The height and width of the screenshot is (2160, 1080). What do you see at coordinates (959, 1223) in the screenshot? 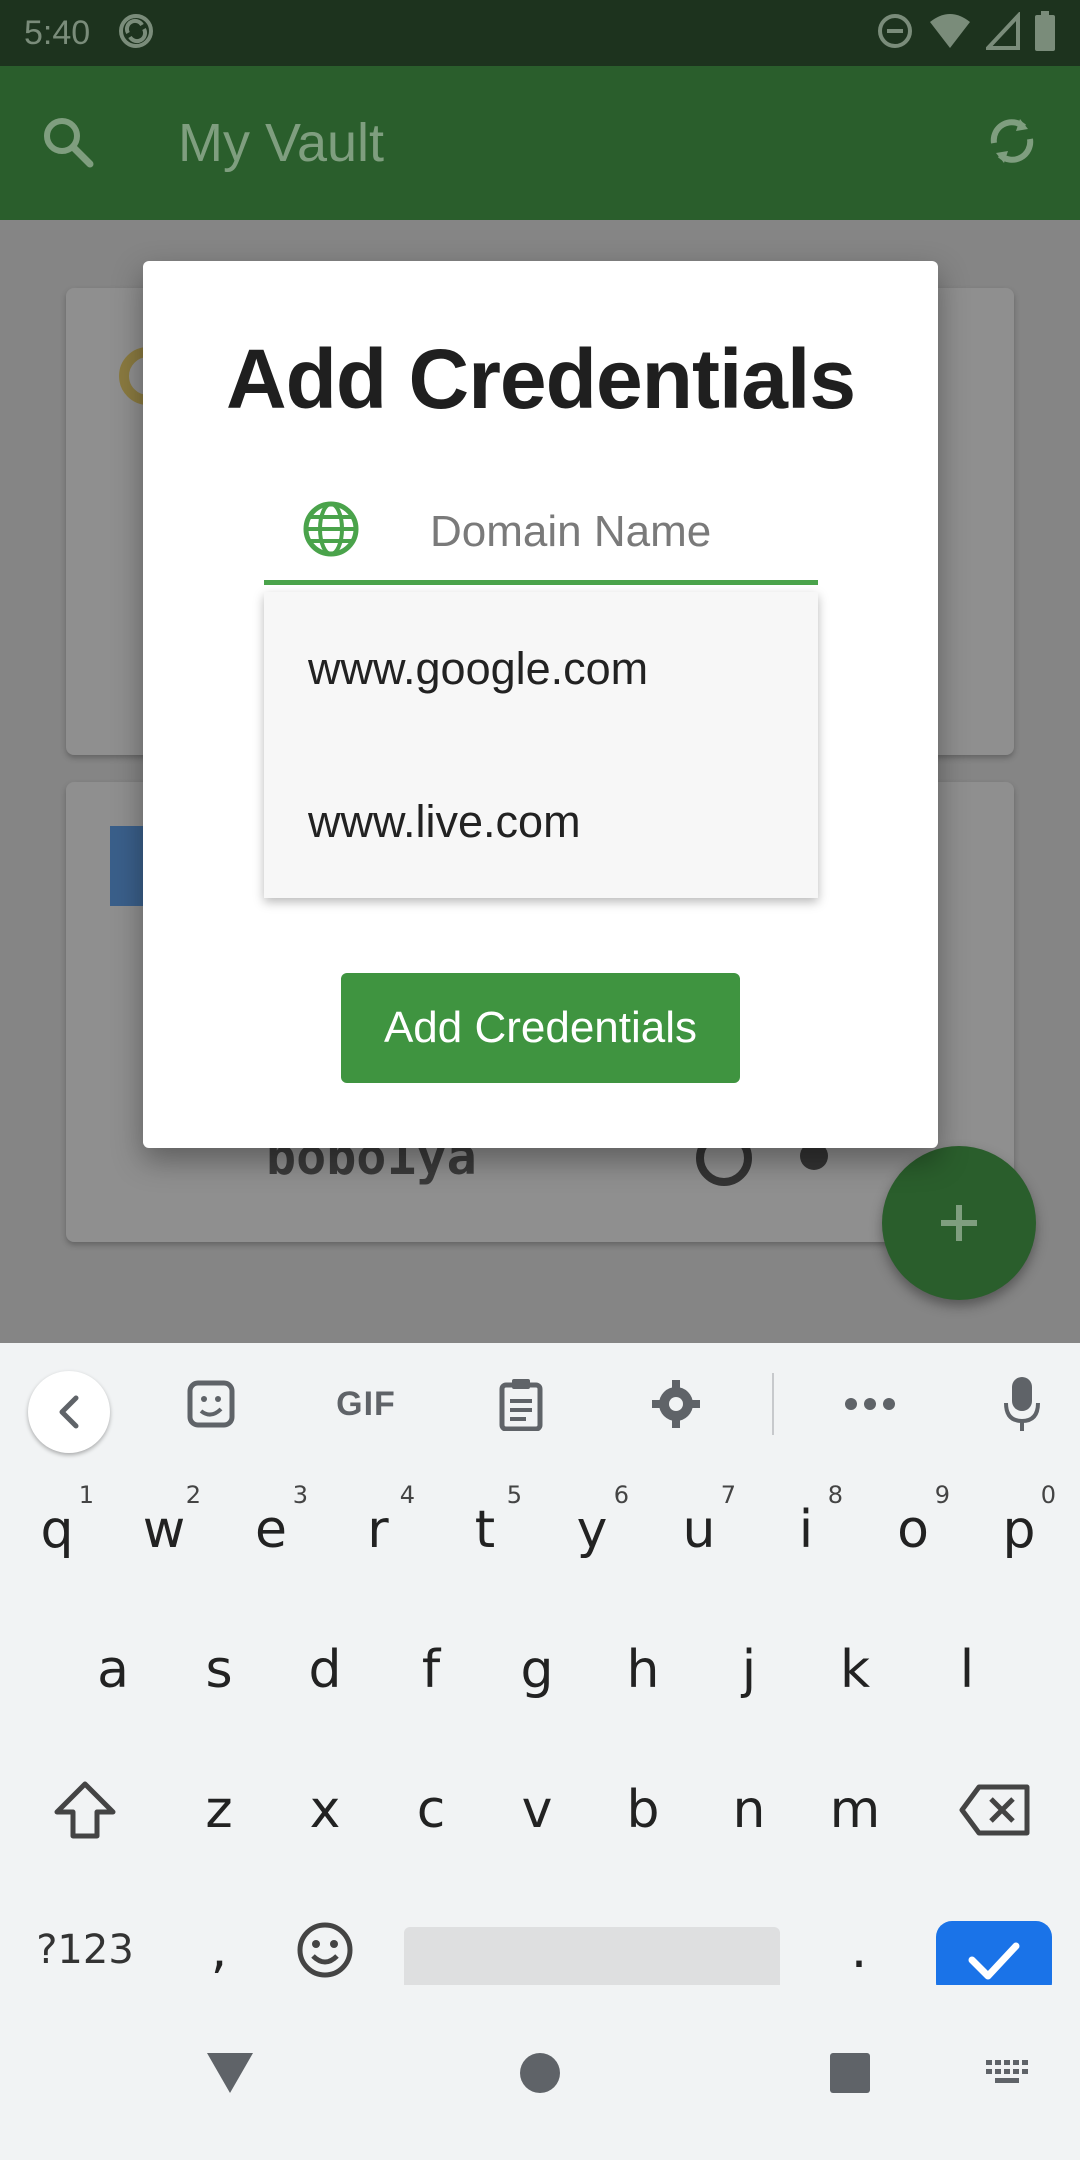
I see `add-credential-fab` at bounding box center [959, 1223].